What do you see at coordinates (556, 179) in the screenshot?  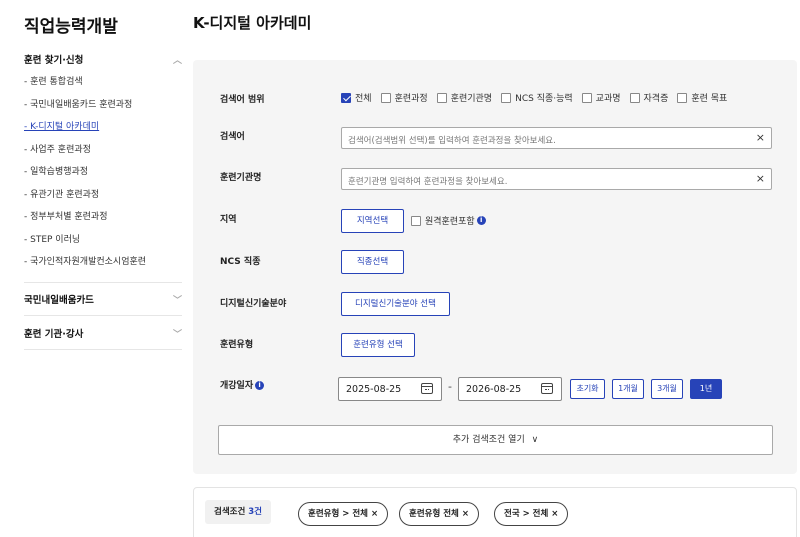 I see `institution-input: 훈련기관명 입력하여 훈련과정을 찾아보세요. ×` at bounding box center [556, 179].